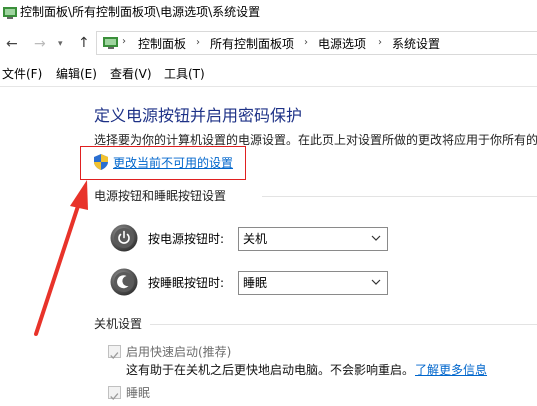 The image size is (537, 406). Describe the element at coordinates (186, 283) in the screenshot. I see `sleep-button-label: 按睡眠按钮时:` at that location.